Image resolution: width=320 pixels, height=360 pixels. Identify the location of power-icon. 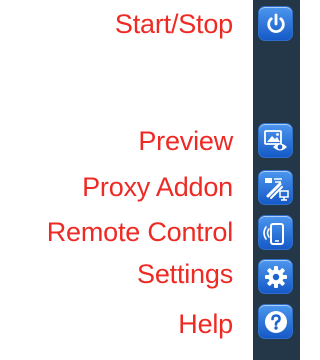
(276, 24).